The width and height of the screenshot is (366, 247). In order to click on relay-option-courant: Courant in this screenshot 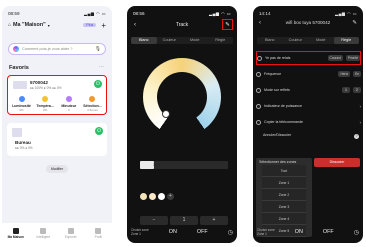, I will do `click(335, 58)`.